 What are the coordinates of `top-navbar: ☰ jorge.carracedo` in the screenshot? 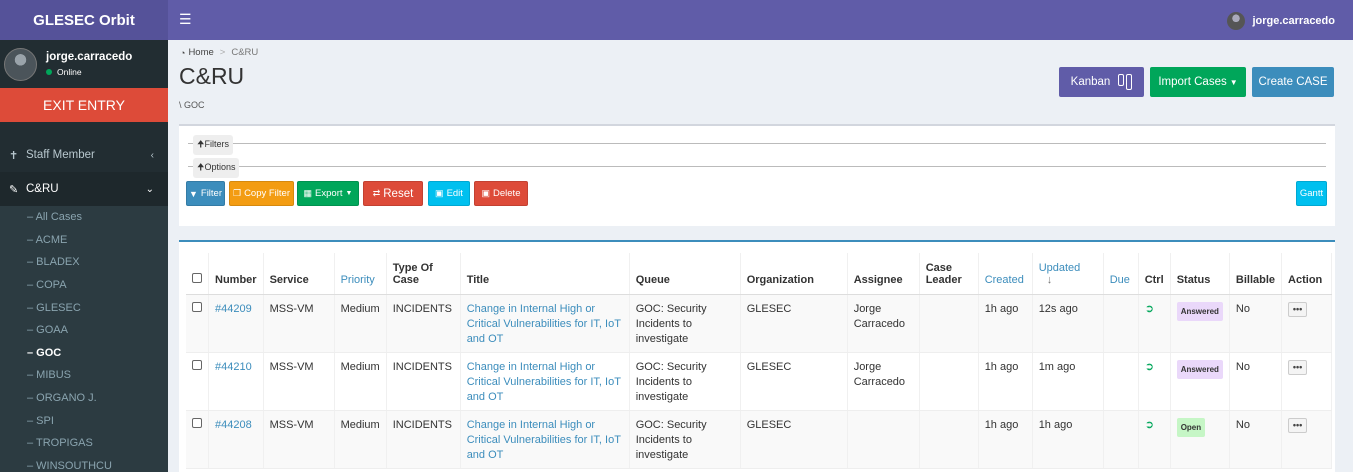 It's located at (760, 20).